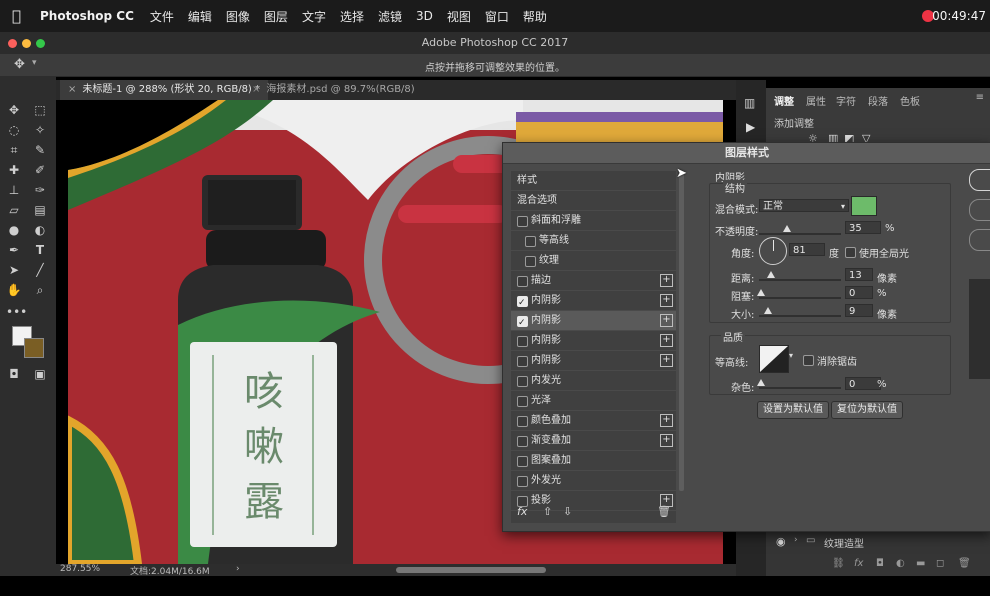  What do you see at coordinates (459, 16) in the screenshot?
I see `menu-view: 视图` at bounding box center [459, 16].